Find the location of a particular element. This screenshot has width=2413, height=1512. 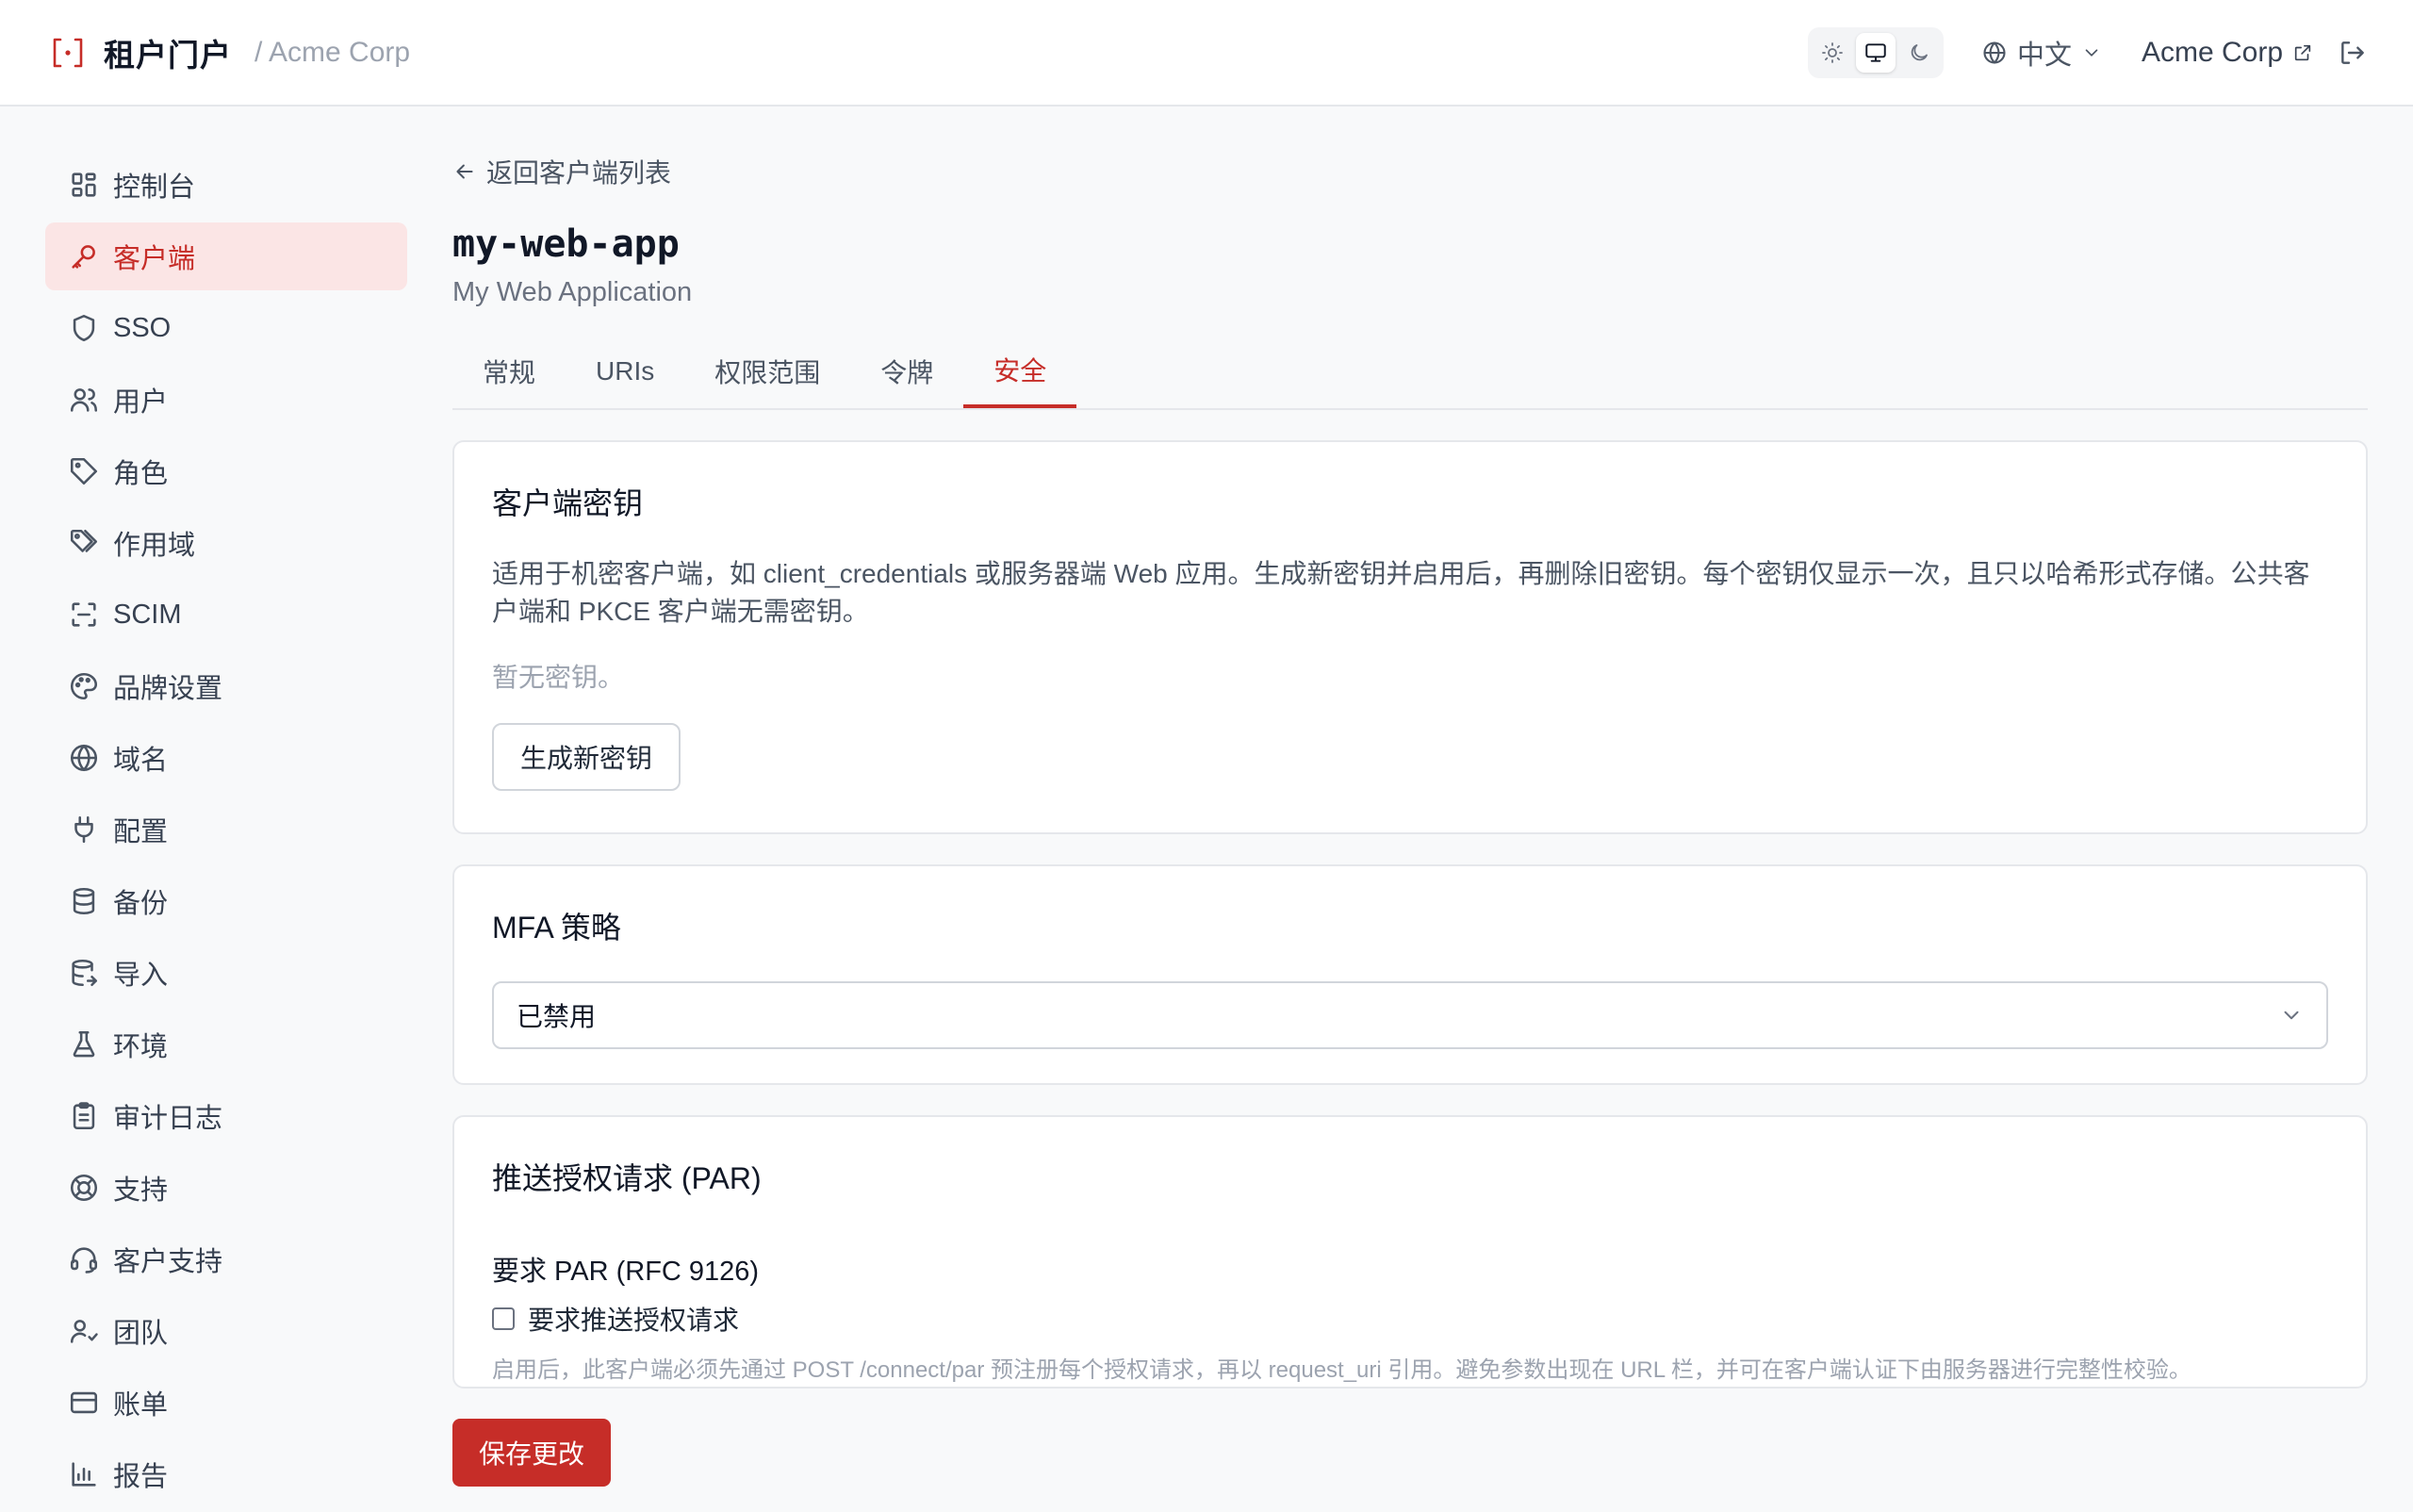

require-par-label: 要求推送授权请求 is located at coordinates (634, 1321).